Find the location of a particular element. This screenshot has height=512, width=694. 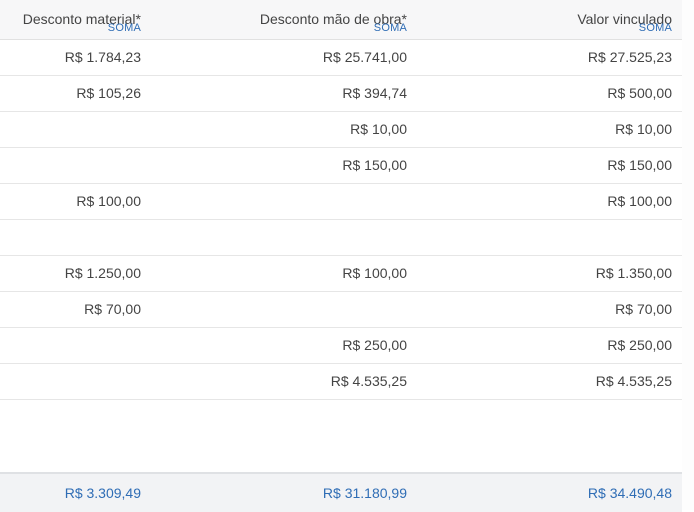

cell-desconto-material: R$ 1.250,00 is located at coordinates (102, 273).